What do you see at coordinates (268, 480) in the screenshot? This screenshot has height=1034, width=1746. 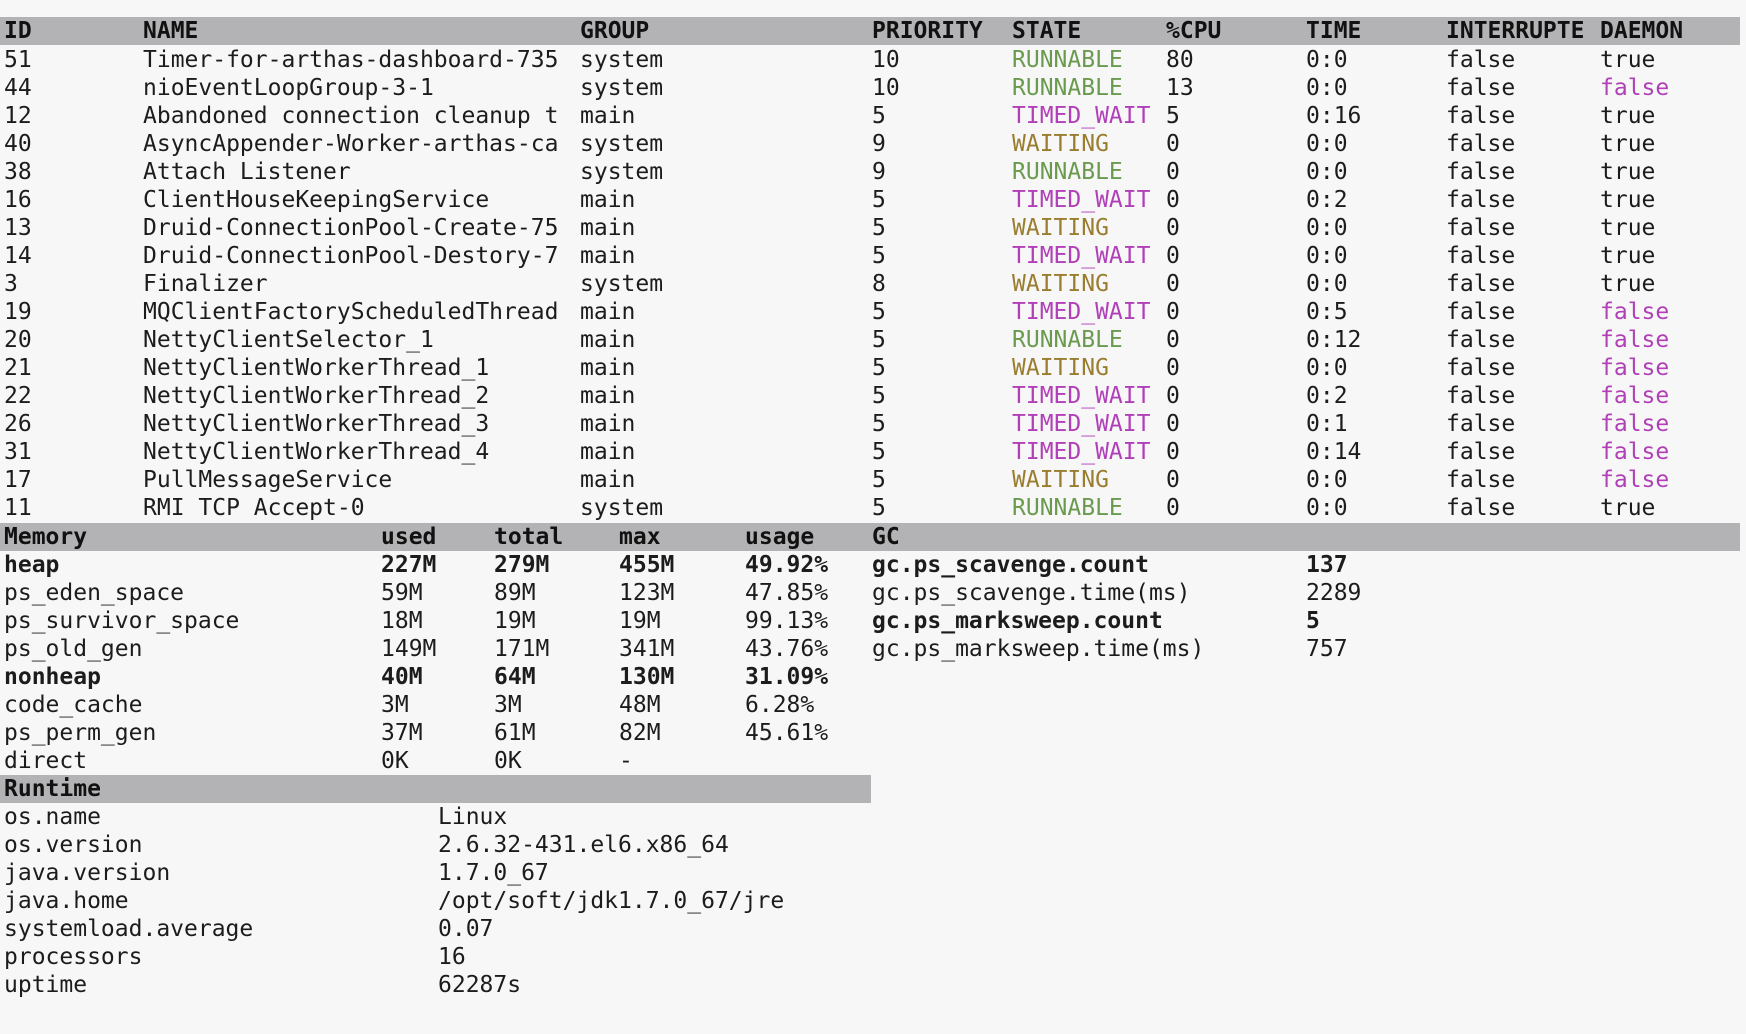 I see `thread-name: PullMessageService` at bounding box center [268, 480].